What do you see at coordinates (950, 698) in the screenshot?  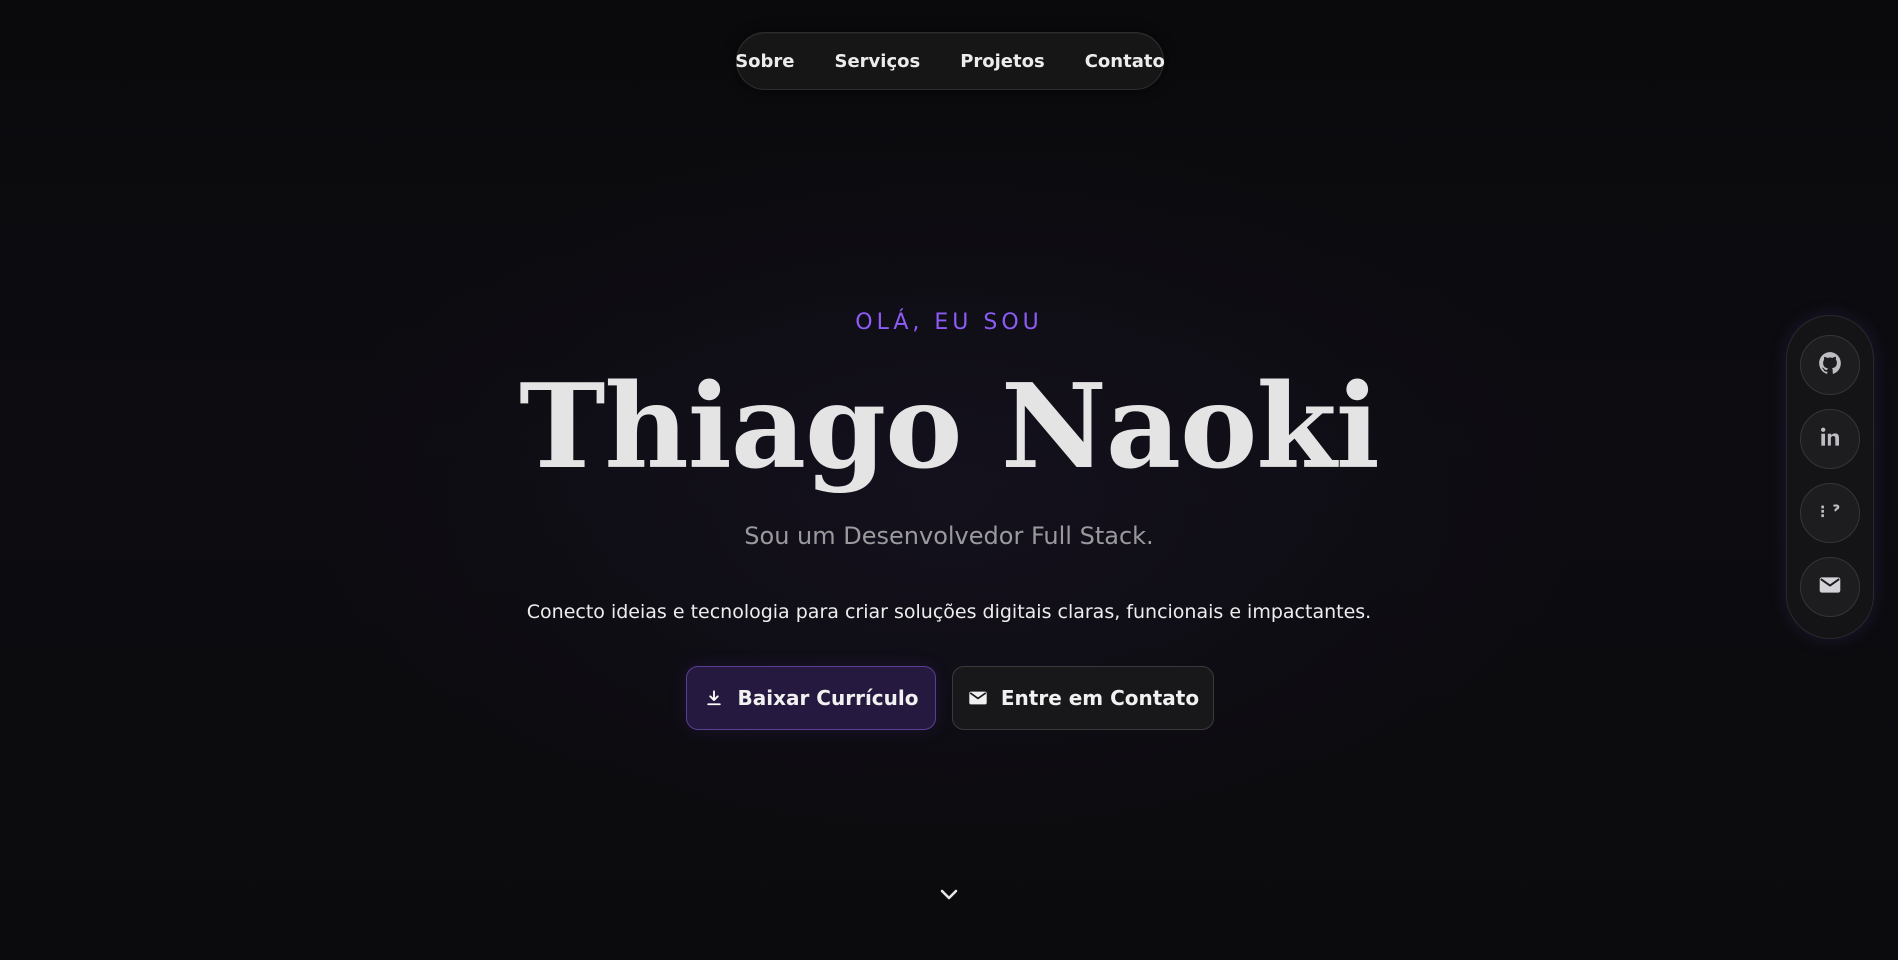 I see `hero-actions: Baixar Currículo Entre em Contato` at bounding box center [950, 698].